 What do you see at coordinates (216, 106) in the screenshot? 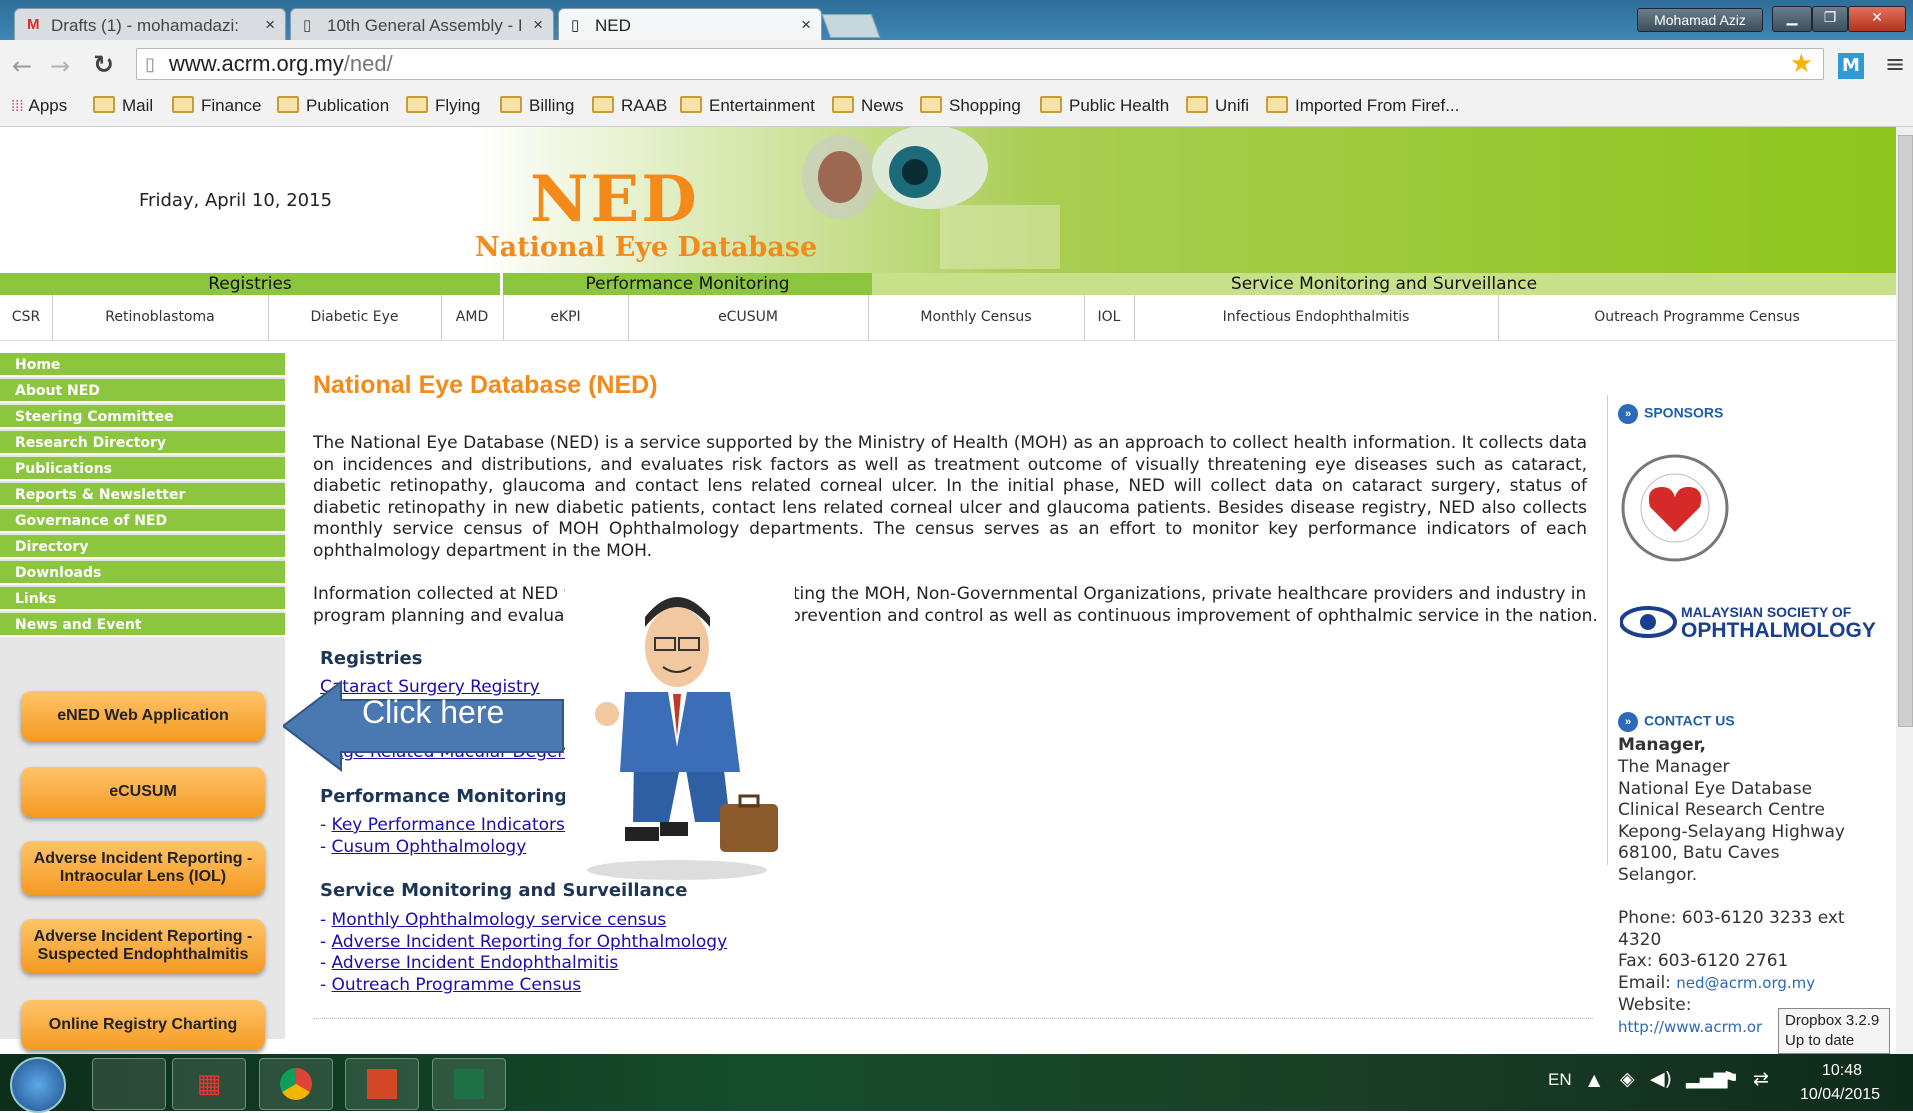
I see `bookmark-finance: Finance` at bounding box center [216, 106].